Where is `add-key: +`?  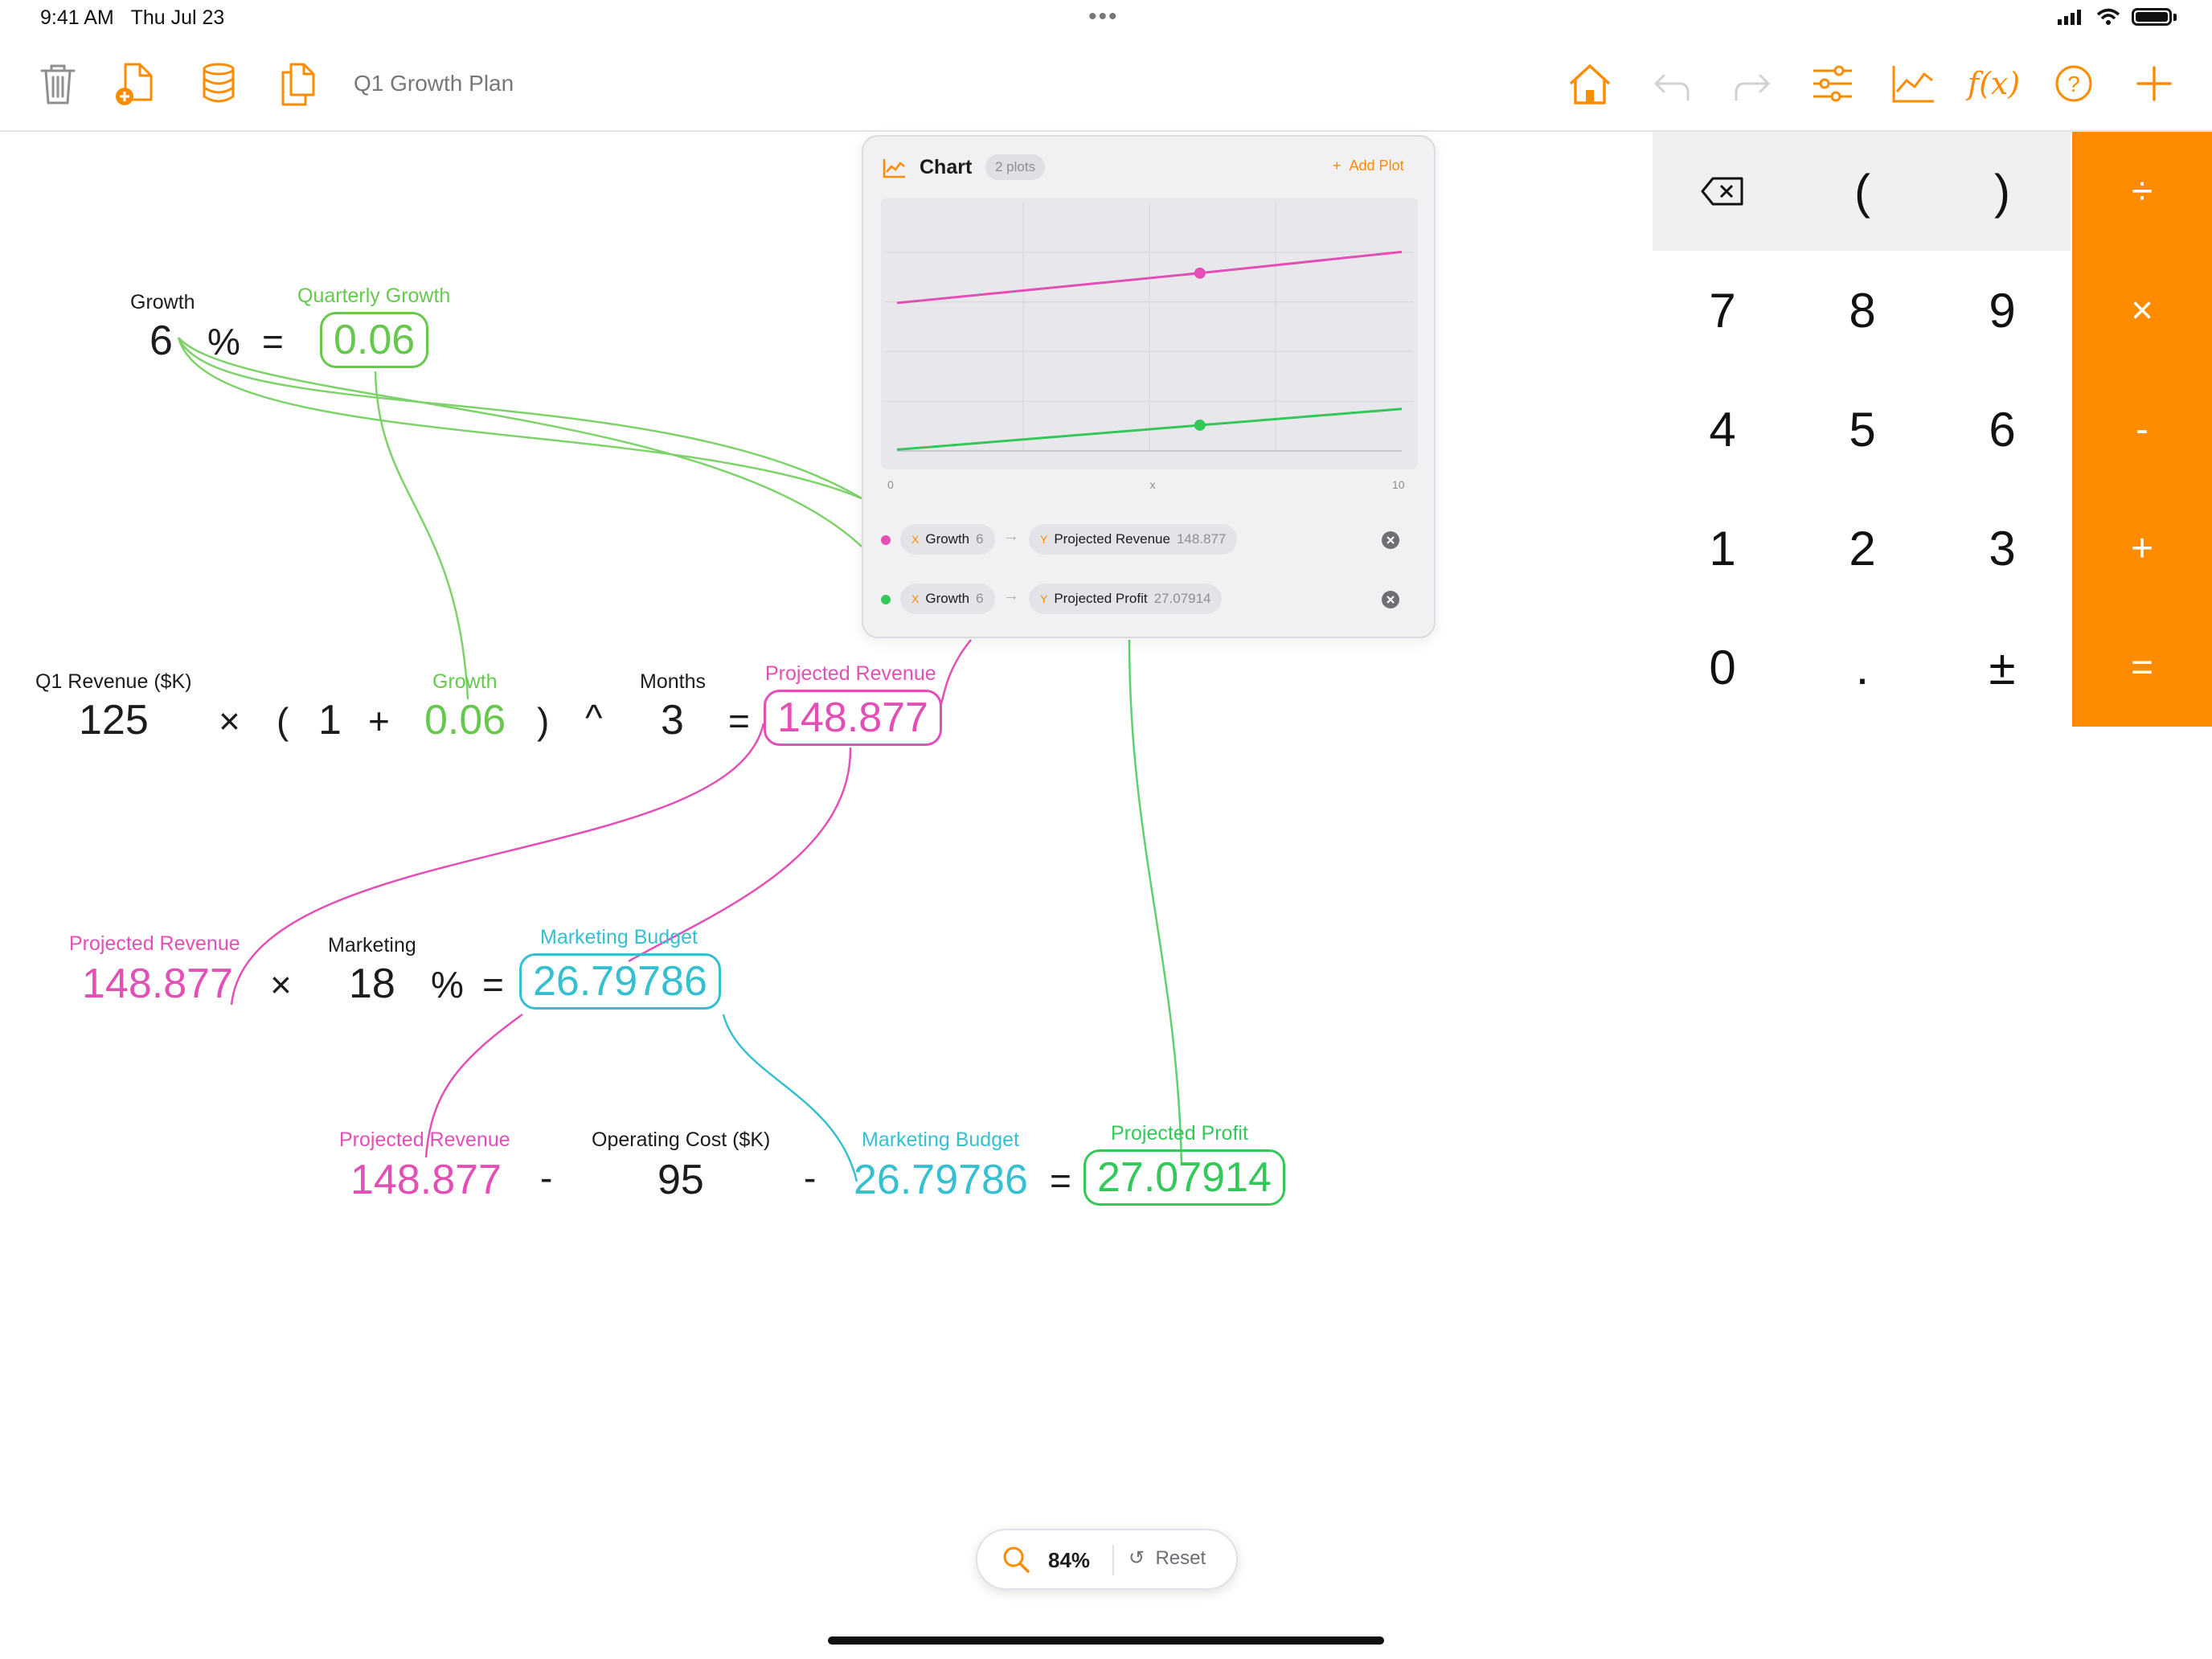 add-key: + is located at coordinates (2142, 548).